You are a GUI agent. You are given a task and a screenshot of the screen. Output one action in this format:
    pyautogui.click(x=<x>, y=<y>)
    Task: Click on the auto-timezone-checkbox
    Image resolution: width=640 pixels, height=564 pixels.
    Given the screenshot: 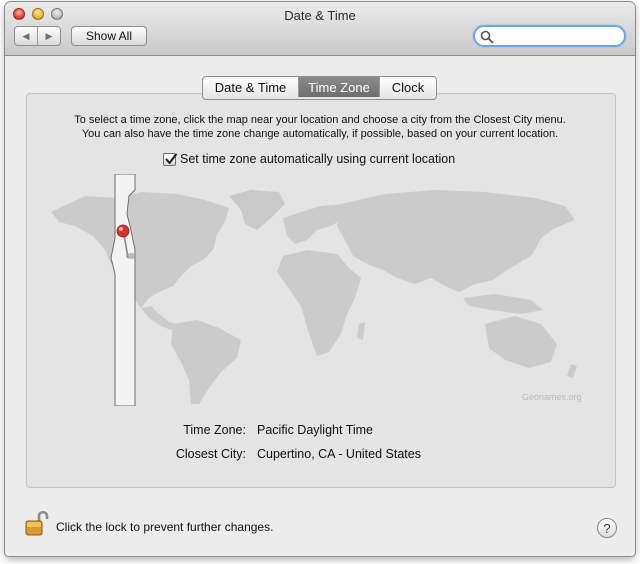 What is the action you would take?
    pyautogui.click(x=170, y=159)
    